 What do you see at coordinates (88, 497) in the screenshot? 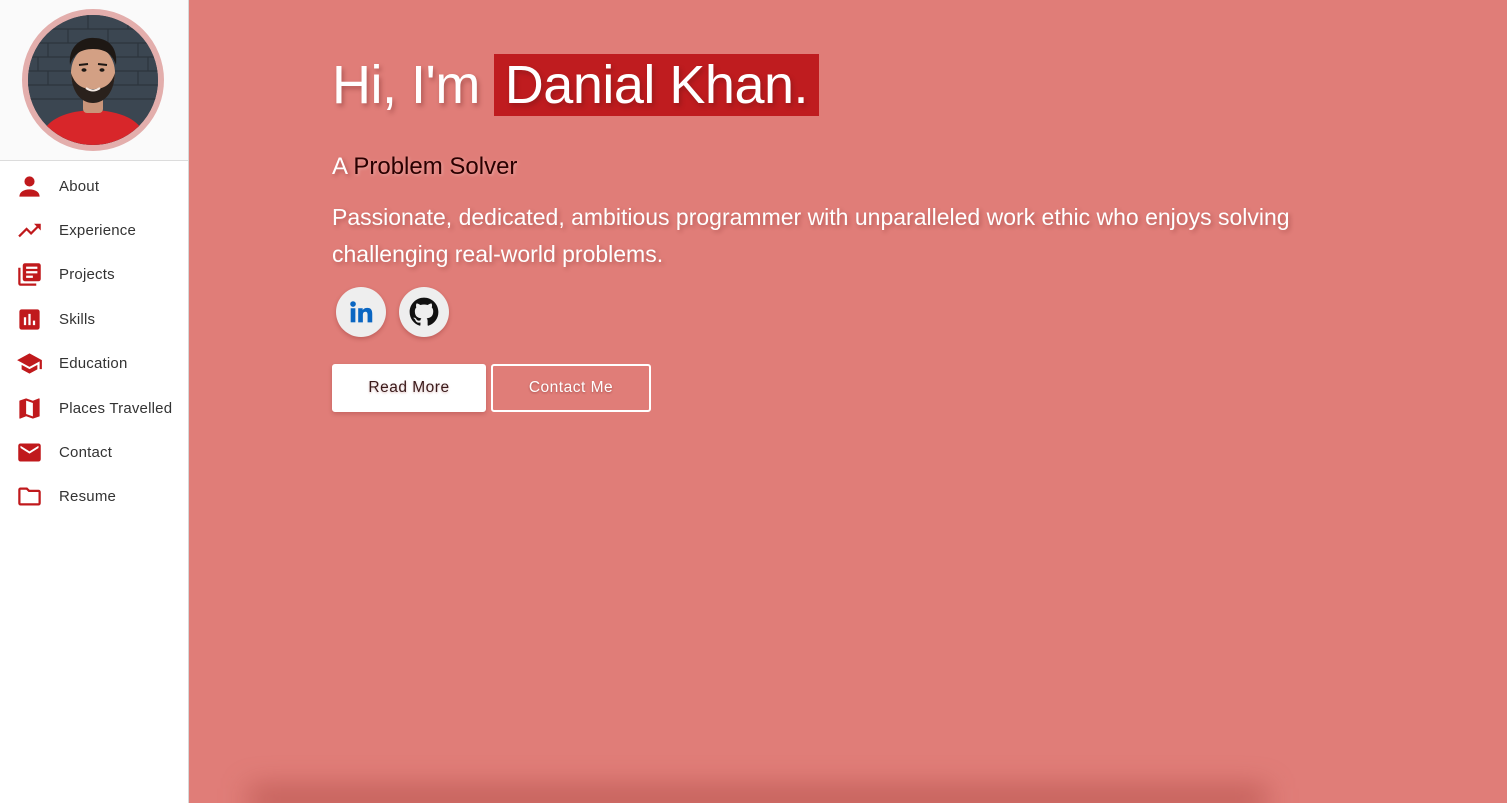
I see `sidebar-item-label: Resume` at bounding box center [88, 497].